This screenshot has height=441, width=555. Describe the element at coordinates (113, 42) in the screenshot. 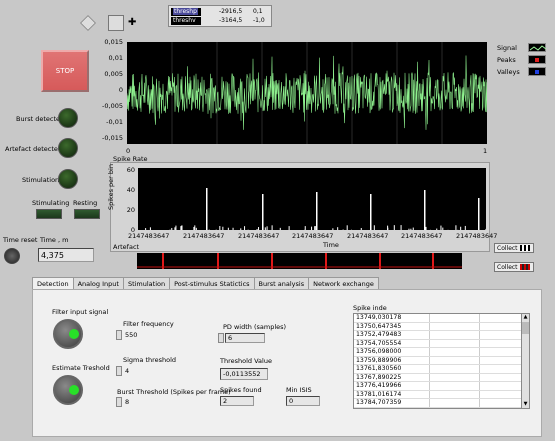

I see `y-tick: 0,015` at that location.